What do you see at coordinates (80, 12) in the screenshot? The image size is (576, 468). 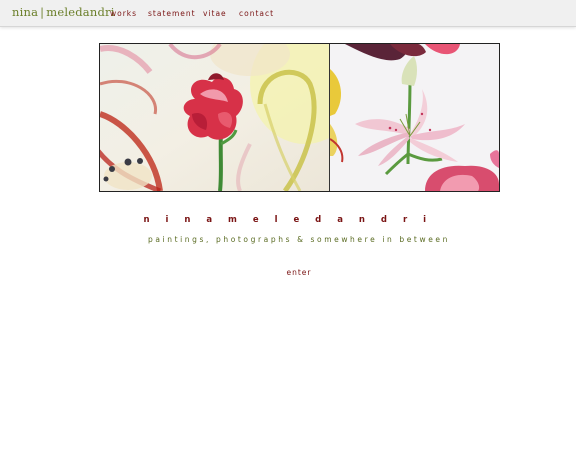 I see `logo-last-name: meledandri` at bounding box center [80, 12].